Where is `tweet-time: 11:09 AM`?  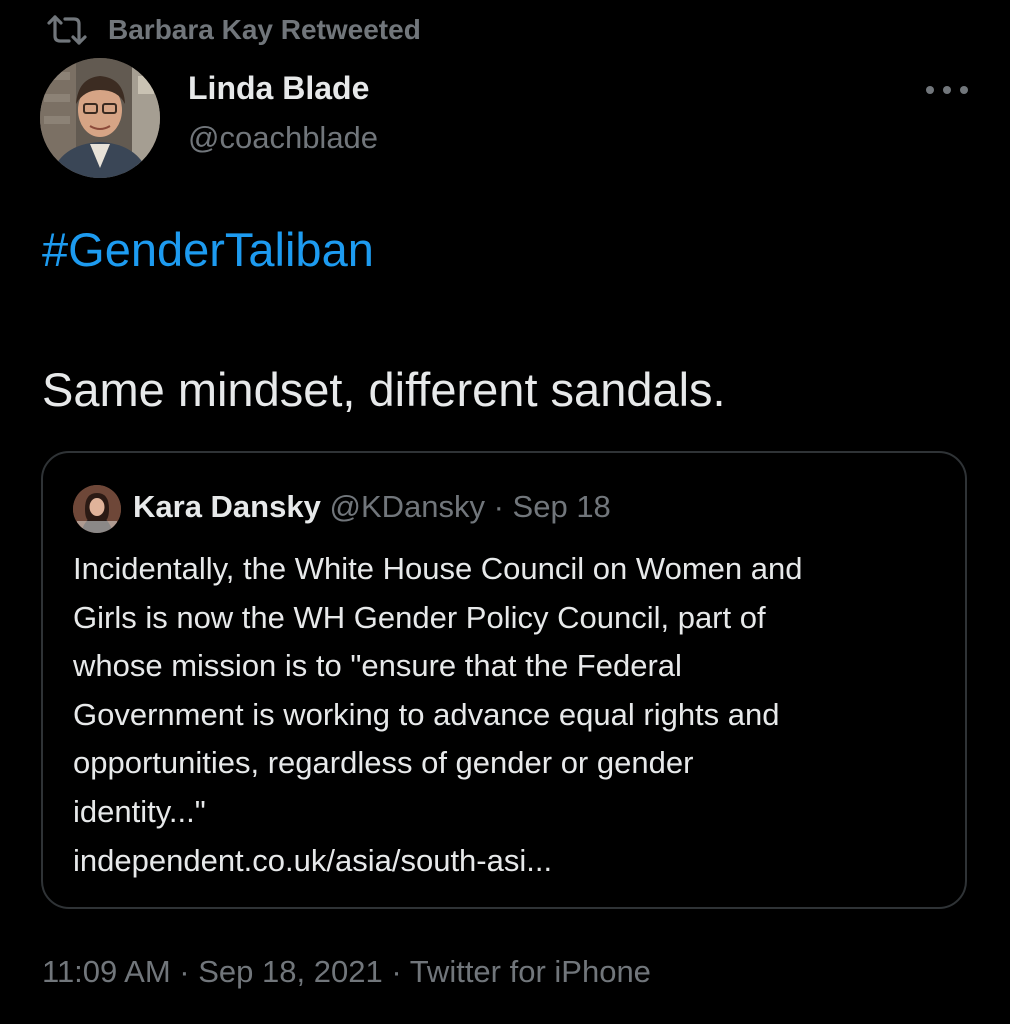
tweet-time: 11:09 AM is located at coordinates (106, 971).